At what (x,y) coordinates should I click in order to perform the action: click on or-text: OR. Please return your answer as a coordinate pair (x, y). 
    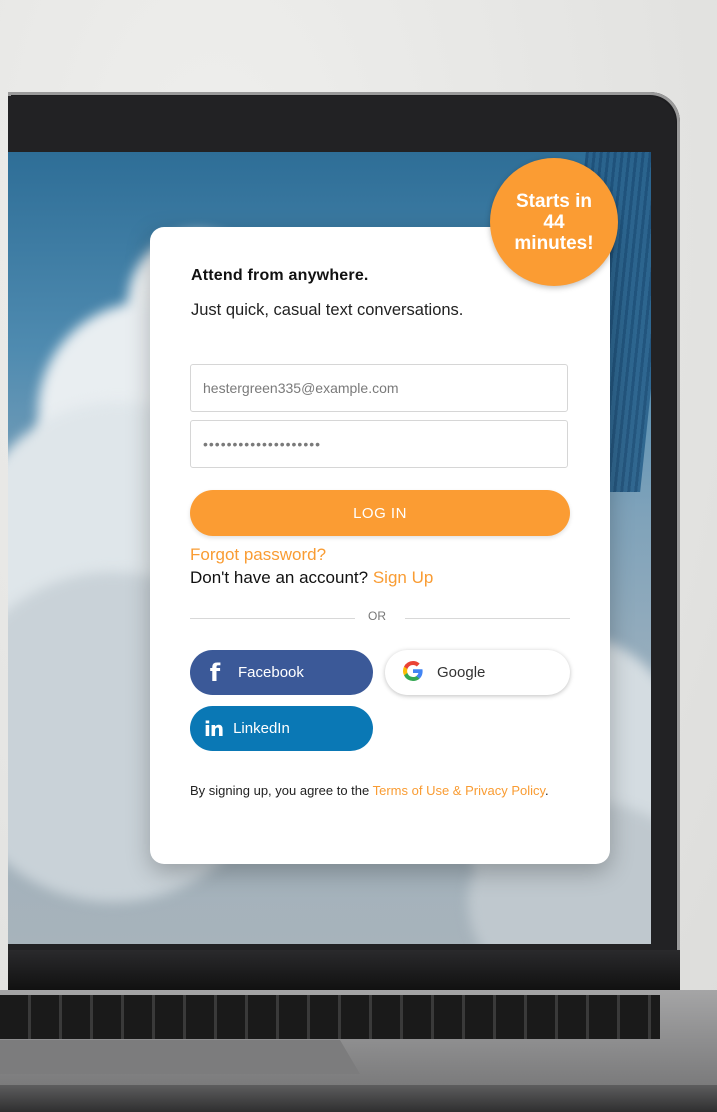
    Looking at the image, I should click on (377, 616).